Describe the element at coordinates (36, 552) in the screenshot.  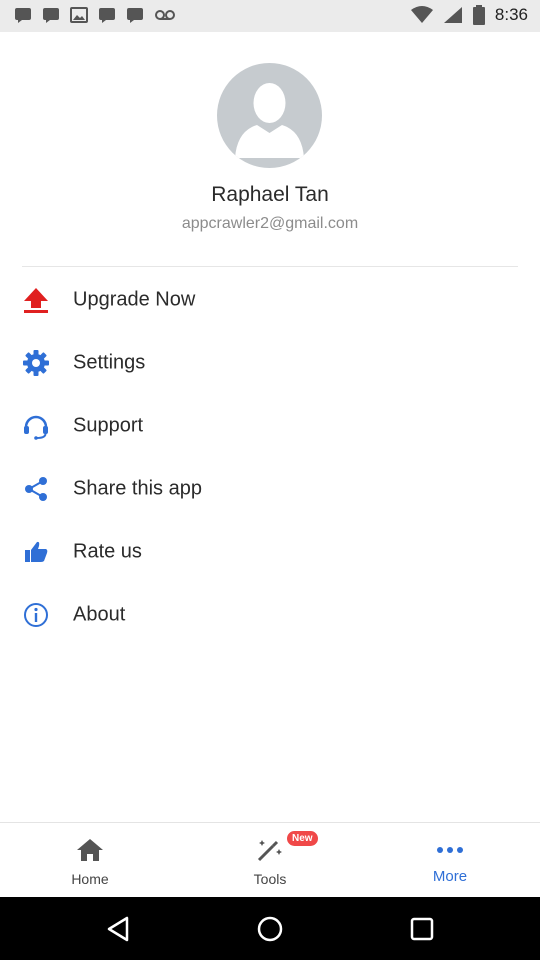
I see `thumbs-up-icon` at that location.